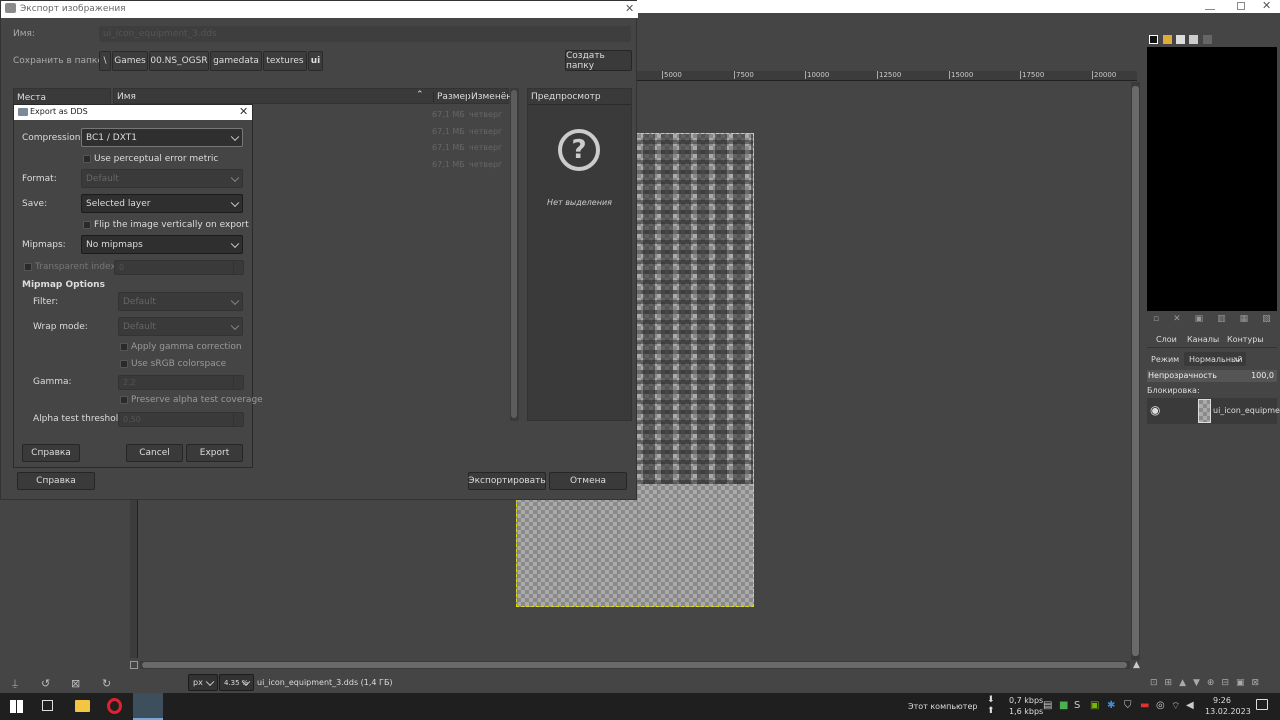  What do you see at coordinates (28, 267) in the screenshot?
I see `transparent-checkbox` at bounding box center [28, 267].